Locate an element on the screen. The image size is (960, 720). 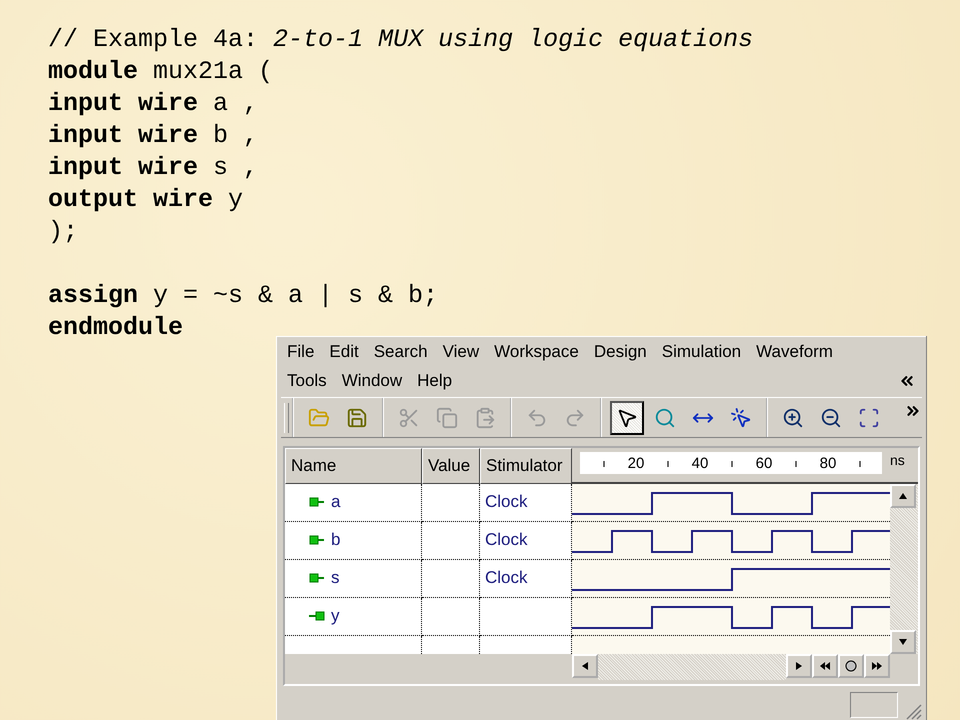
vertical-scrollbar is located at coordinates (904, 569).